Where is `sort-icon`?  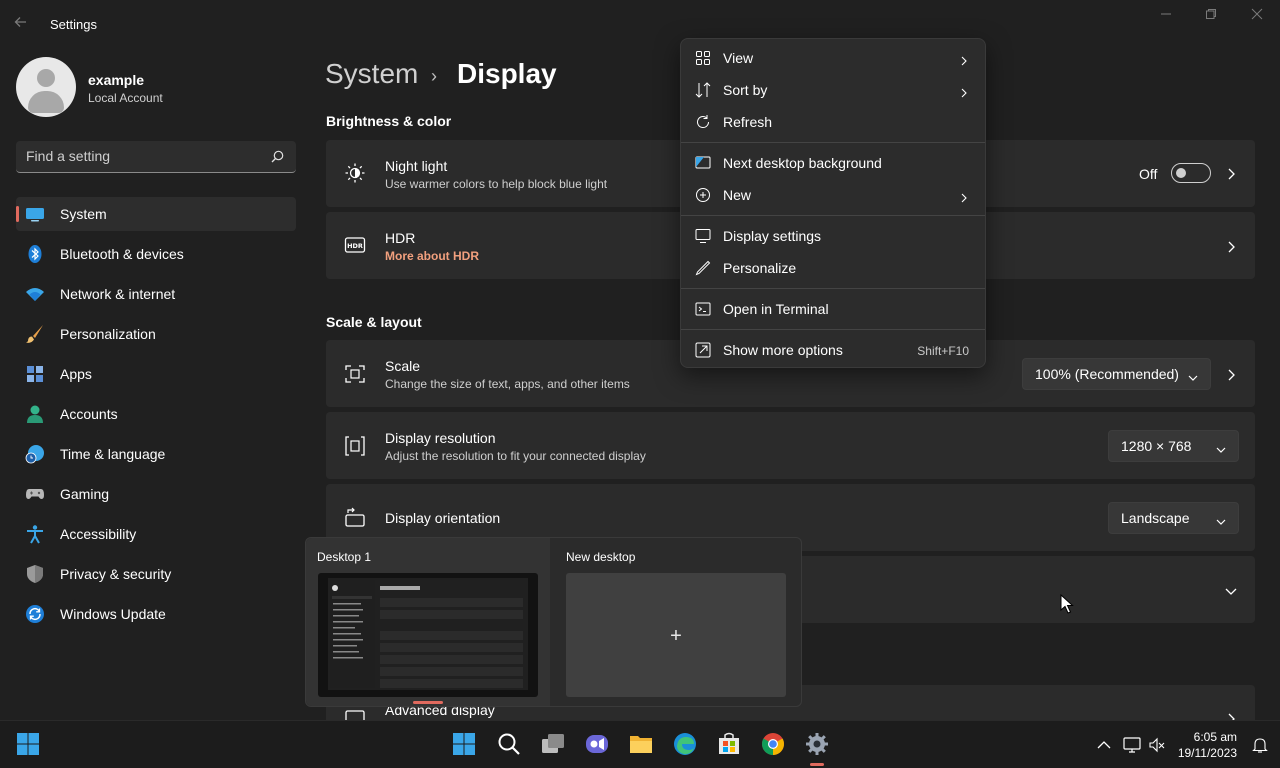
sort-icon is located at coordinates (703, 90).